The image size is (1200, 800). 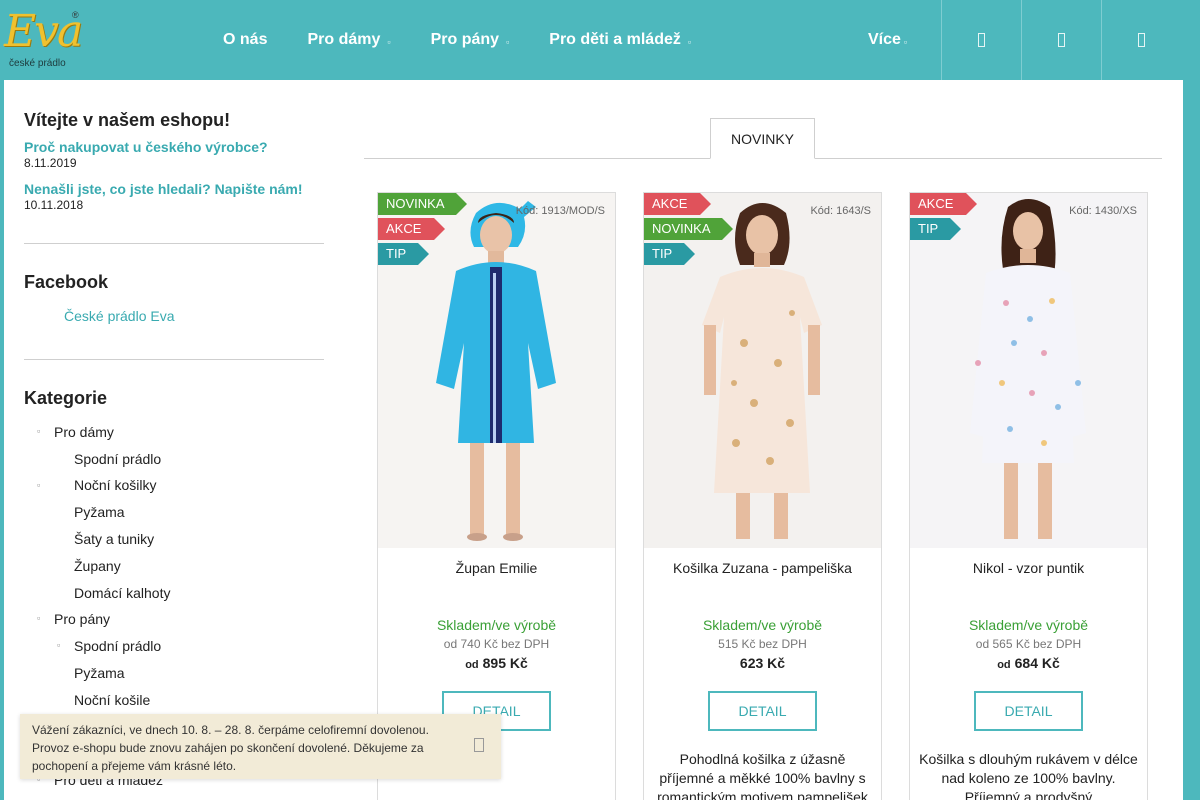 I want to click on eva-logo: Eva ® české prádlo, so click(x=47, y=39).